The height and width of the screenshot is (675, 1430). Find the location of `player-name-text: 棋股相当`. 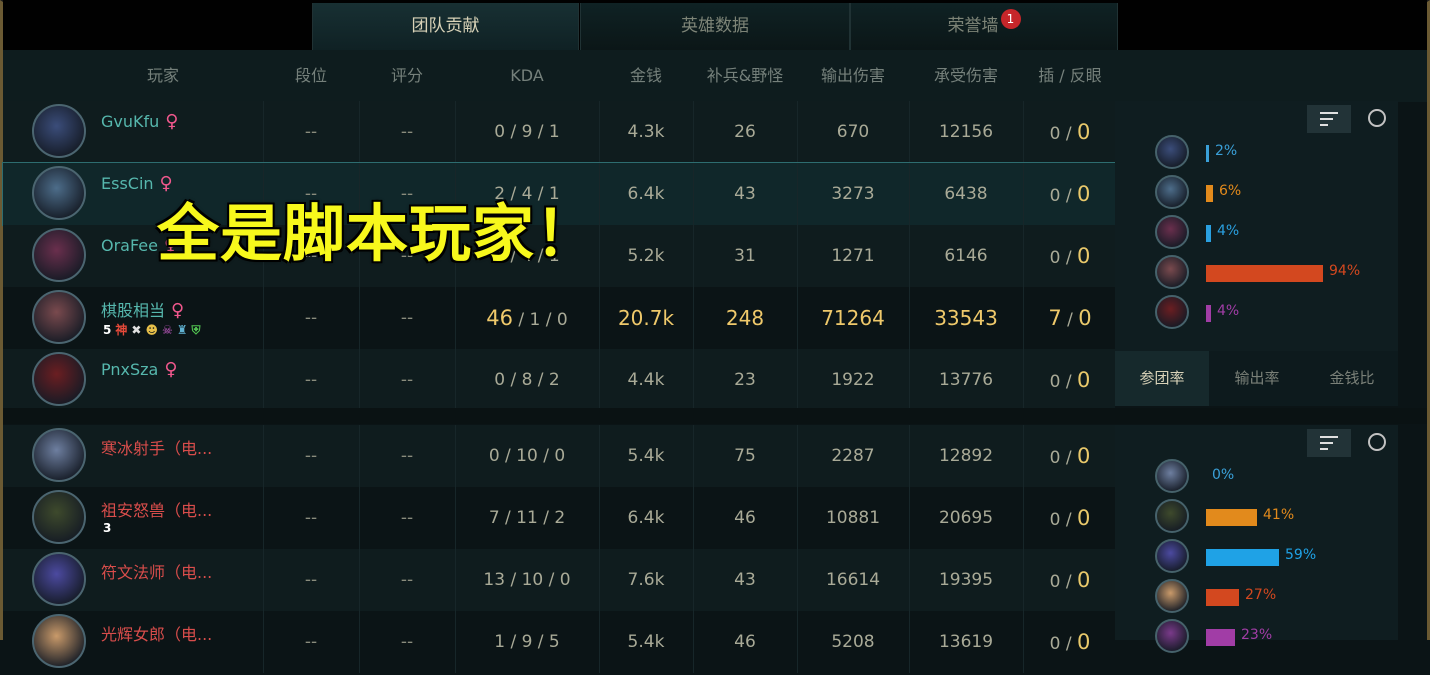

player-name-text: 棋股相当 is located at coordinates (133, 310).